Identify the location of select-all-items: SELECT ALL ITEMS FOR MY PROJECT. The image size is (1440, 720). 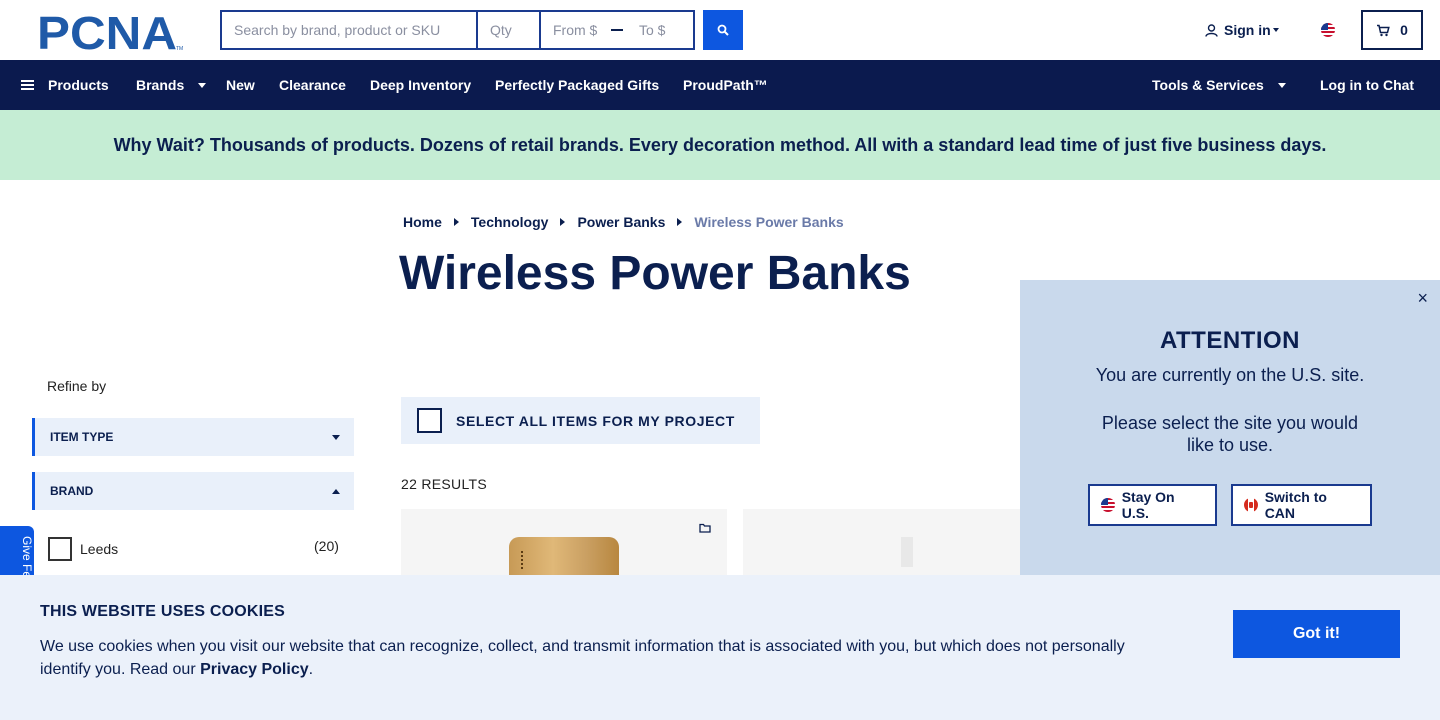
(580, 420).